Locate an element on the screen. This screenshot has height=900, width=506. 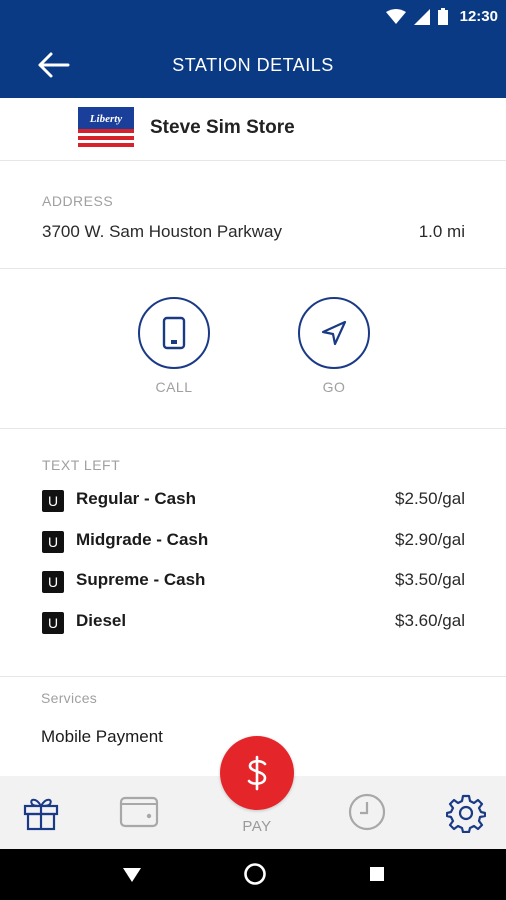
fuel-name: Supreme - Cash is located at coordinates (141, 579).